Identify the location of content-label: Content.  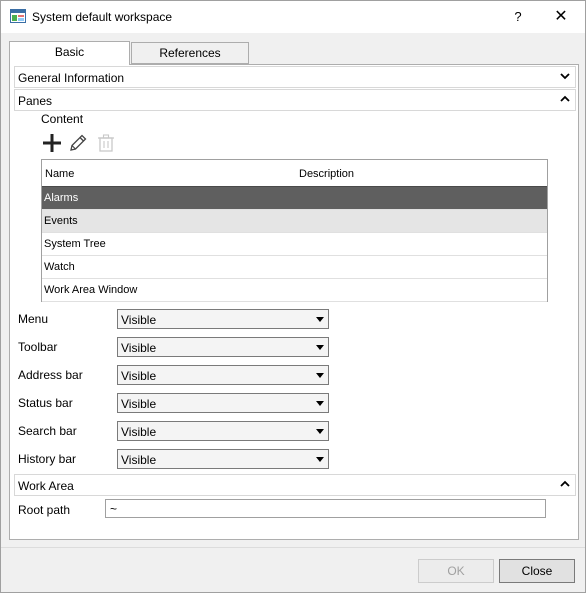
(62, 119).